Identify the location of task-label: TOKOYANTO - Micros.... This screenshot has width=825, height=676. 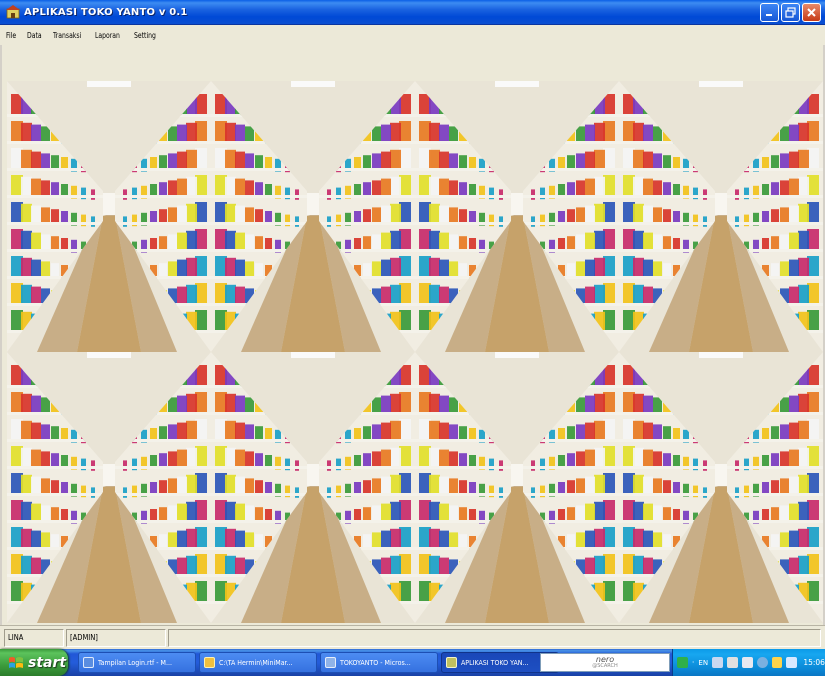
(375, 662).